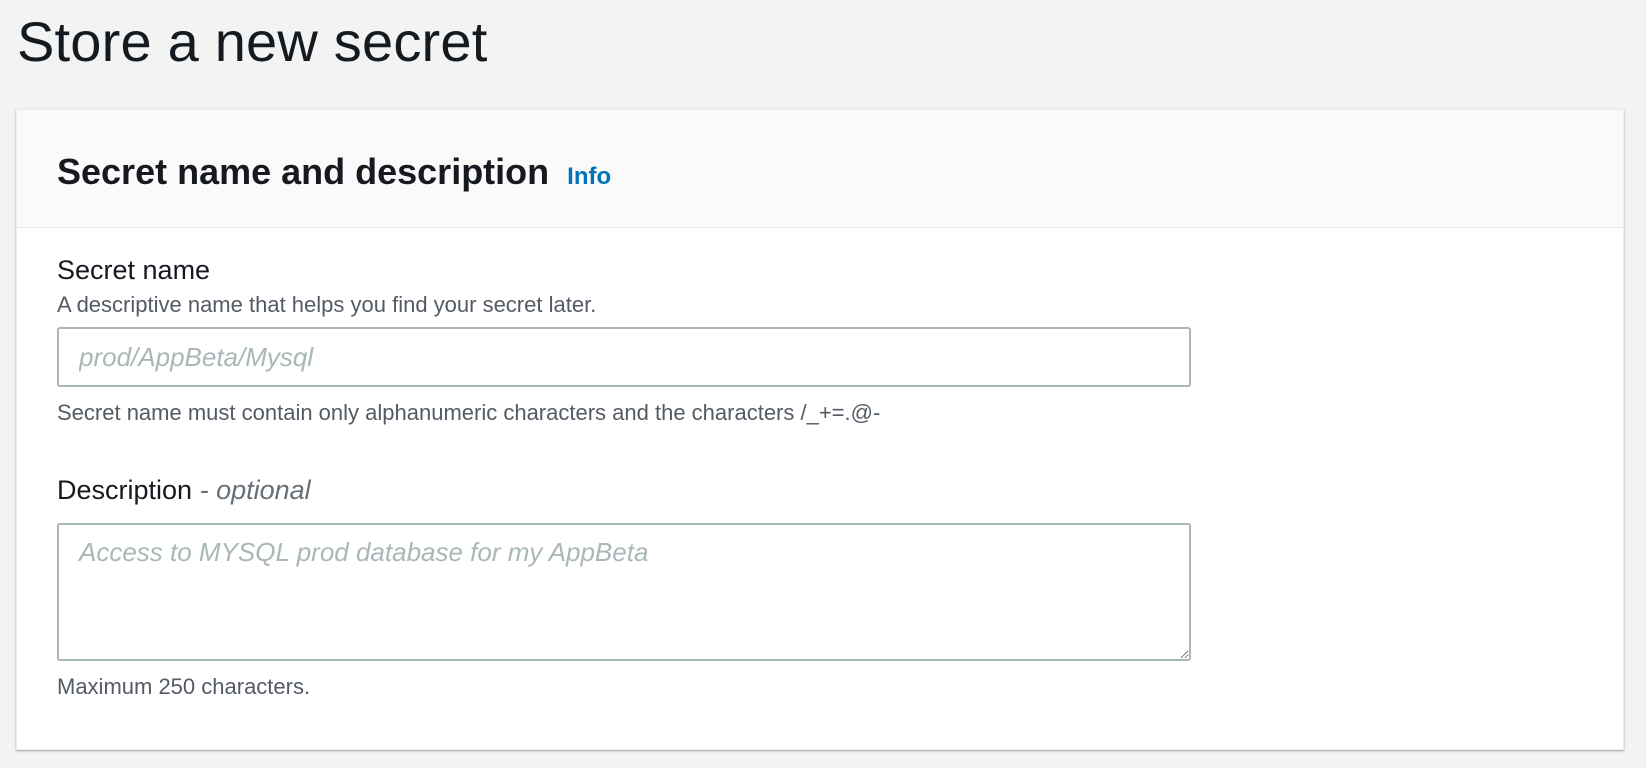 The width and height of the screenshot is (1646, 768). Describe the element at coordinates (125, 490) in the screenshot. I see `description-label-text: Description` at that location.